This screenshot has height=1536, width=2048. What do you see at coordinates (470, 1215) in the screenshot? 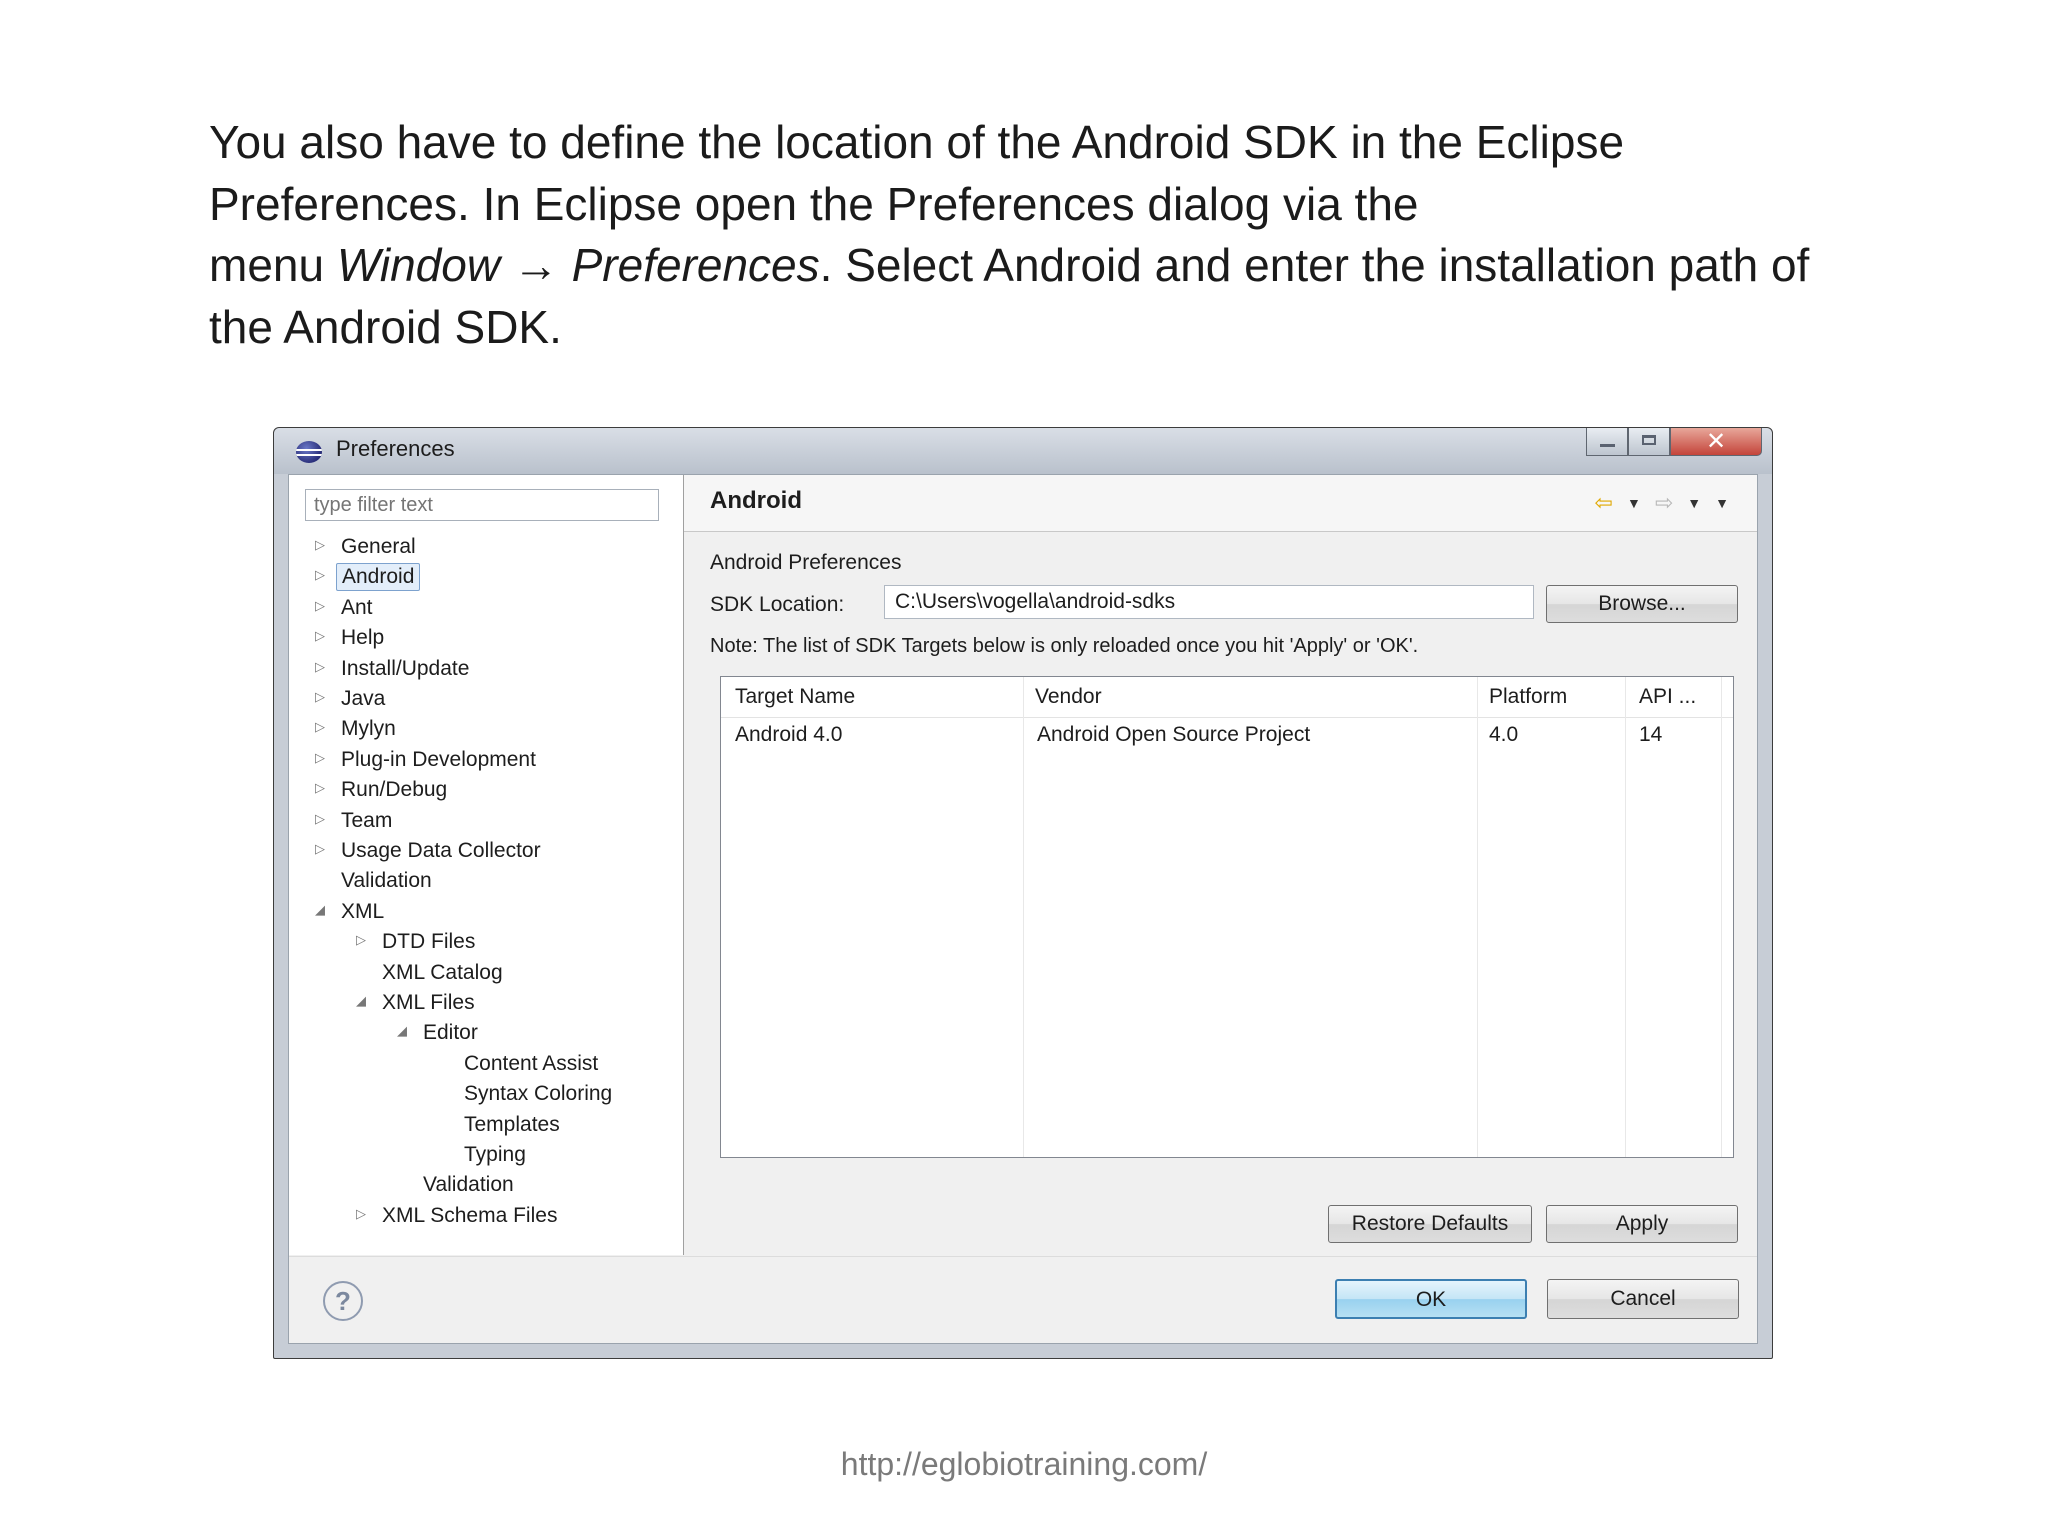
I see `tree-item-label: XML Schema Files` at bounding box center [470, 1215].